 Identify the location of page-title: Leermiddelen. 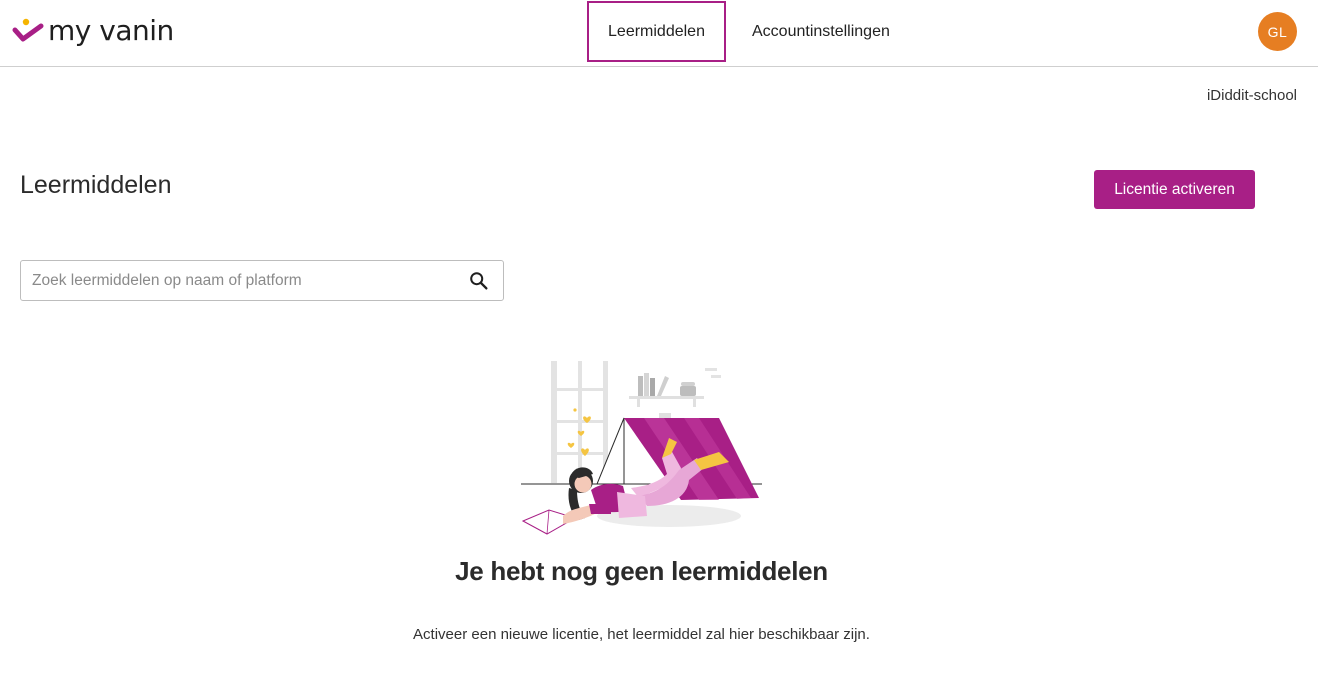
(96, 185).